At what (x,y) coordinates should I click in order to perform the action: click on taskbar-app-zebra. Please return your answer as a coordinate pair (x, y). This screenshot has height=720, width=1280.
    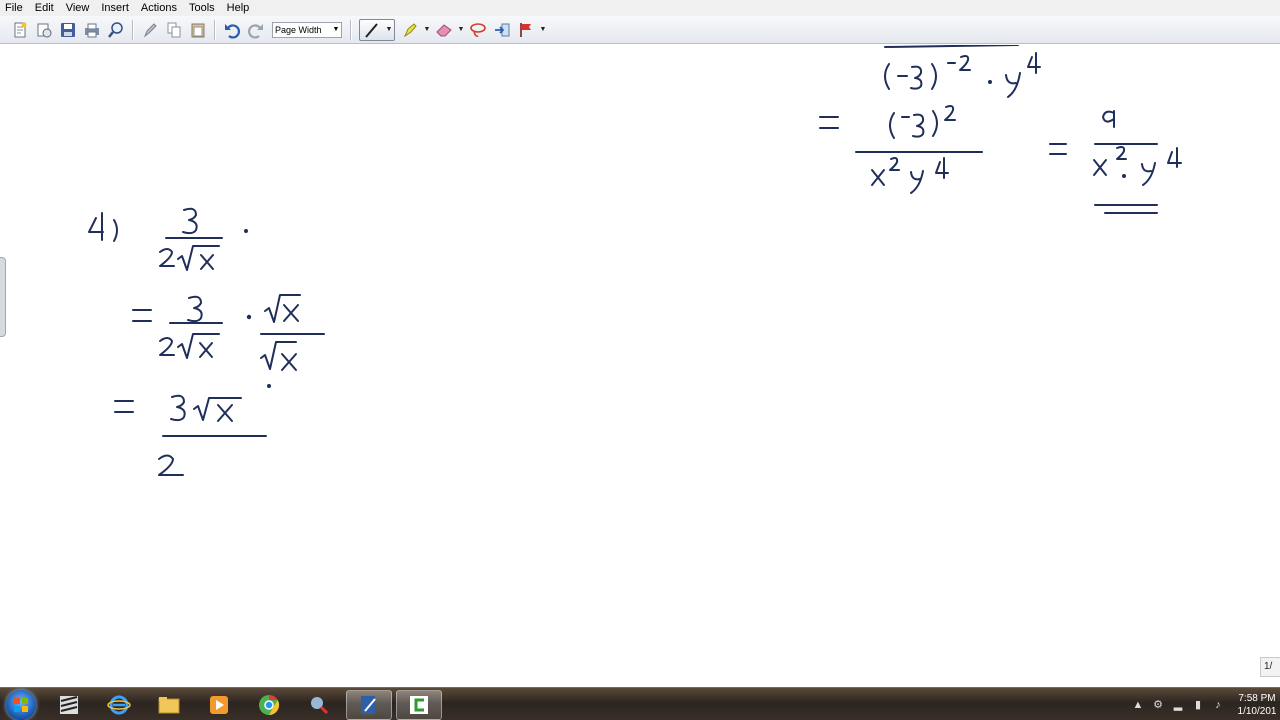
    Looking at the image, I should click on (69, 705).